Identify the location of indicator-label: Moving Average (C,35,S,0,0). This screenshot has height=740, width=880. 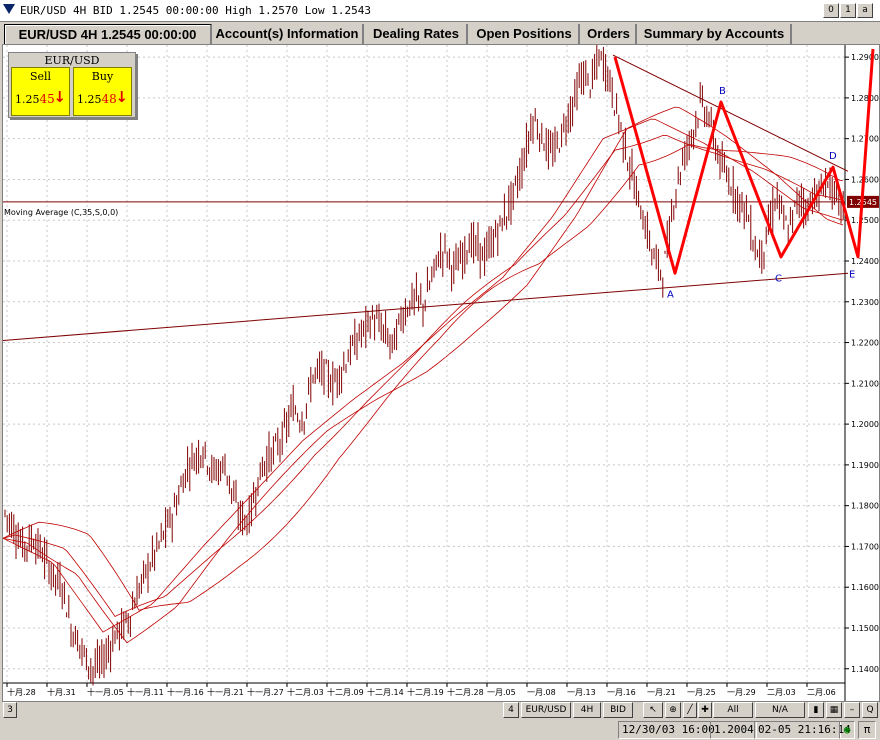
(61, 212).